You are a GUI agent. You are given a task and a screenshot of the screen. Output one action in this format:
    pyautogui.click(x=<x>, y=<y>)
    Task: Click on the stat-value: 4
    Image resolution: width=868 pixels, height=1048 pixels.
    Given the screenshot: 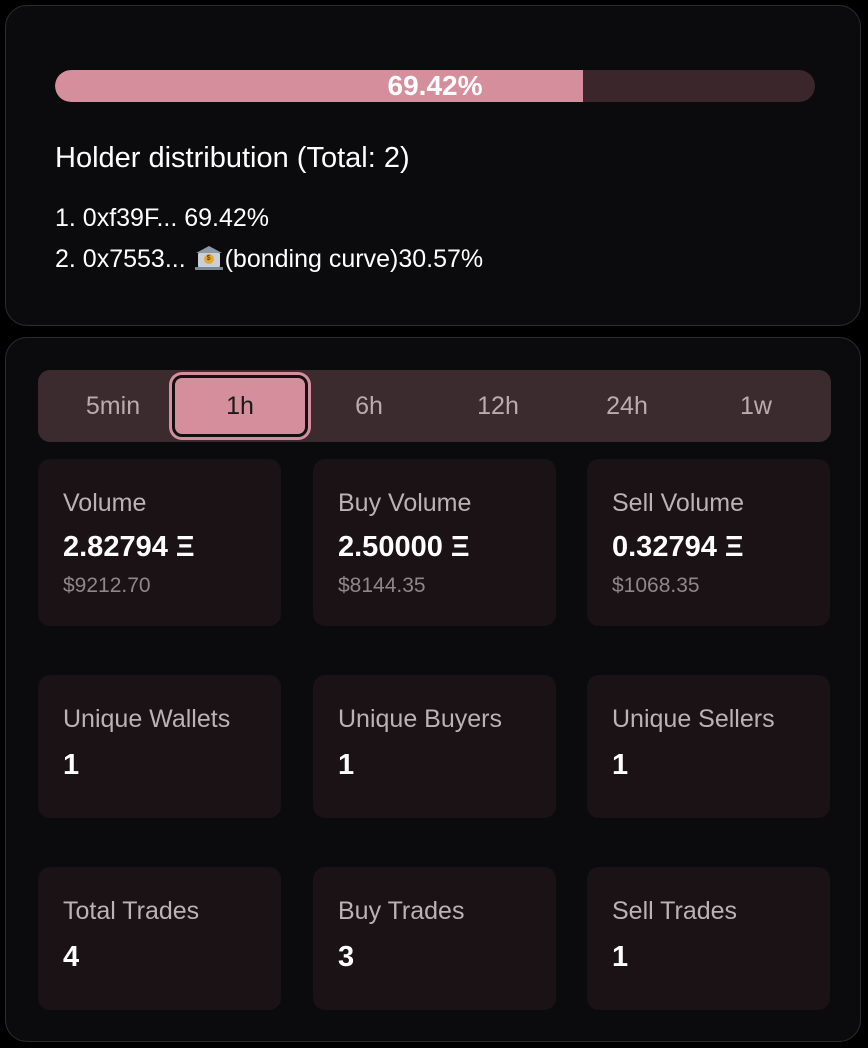 What is the action you would take?
    pyautogui.click(x=71, y=957)
    